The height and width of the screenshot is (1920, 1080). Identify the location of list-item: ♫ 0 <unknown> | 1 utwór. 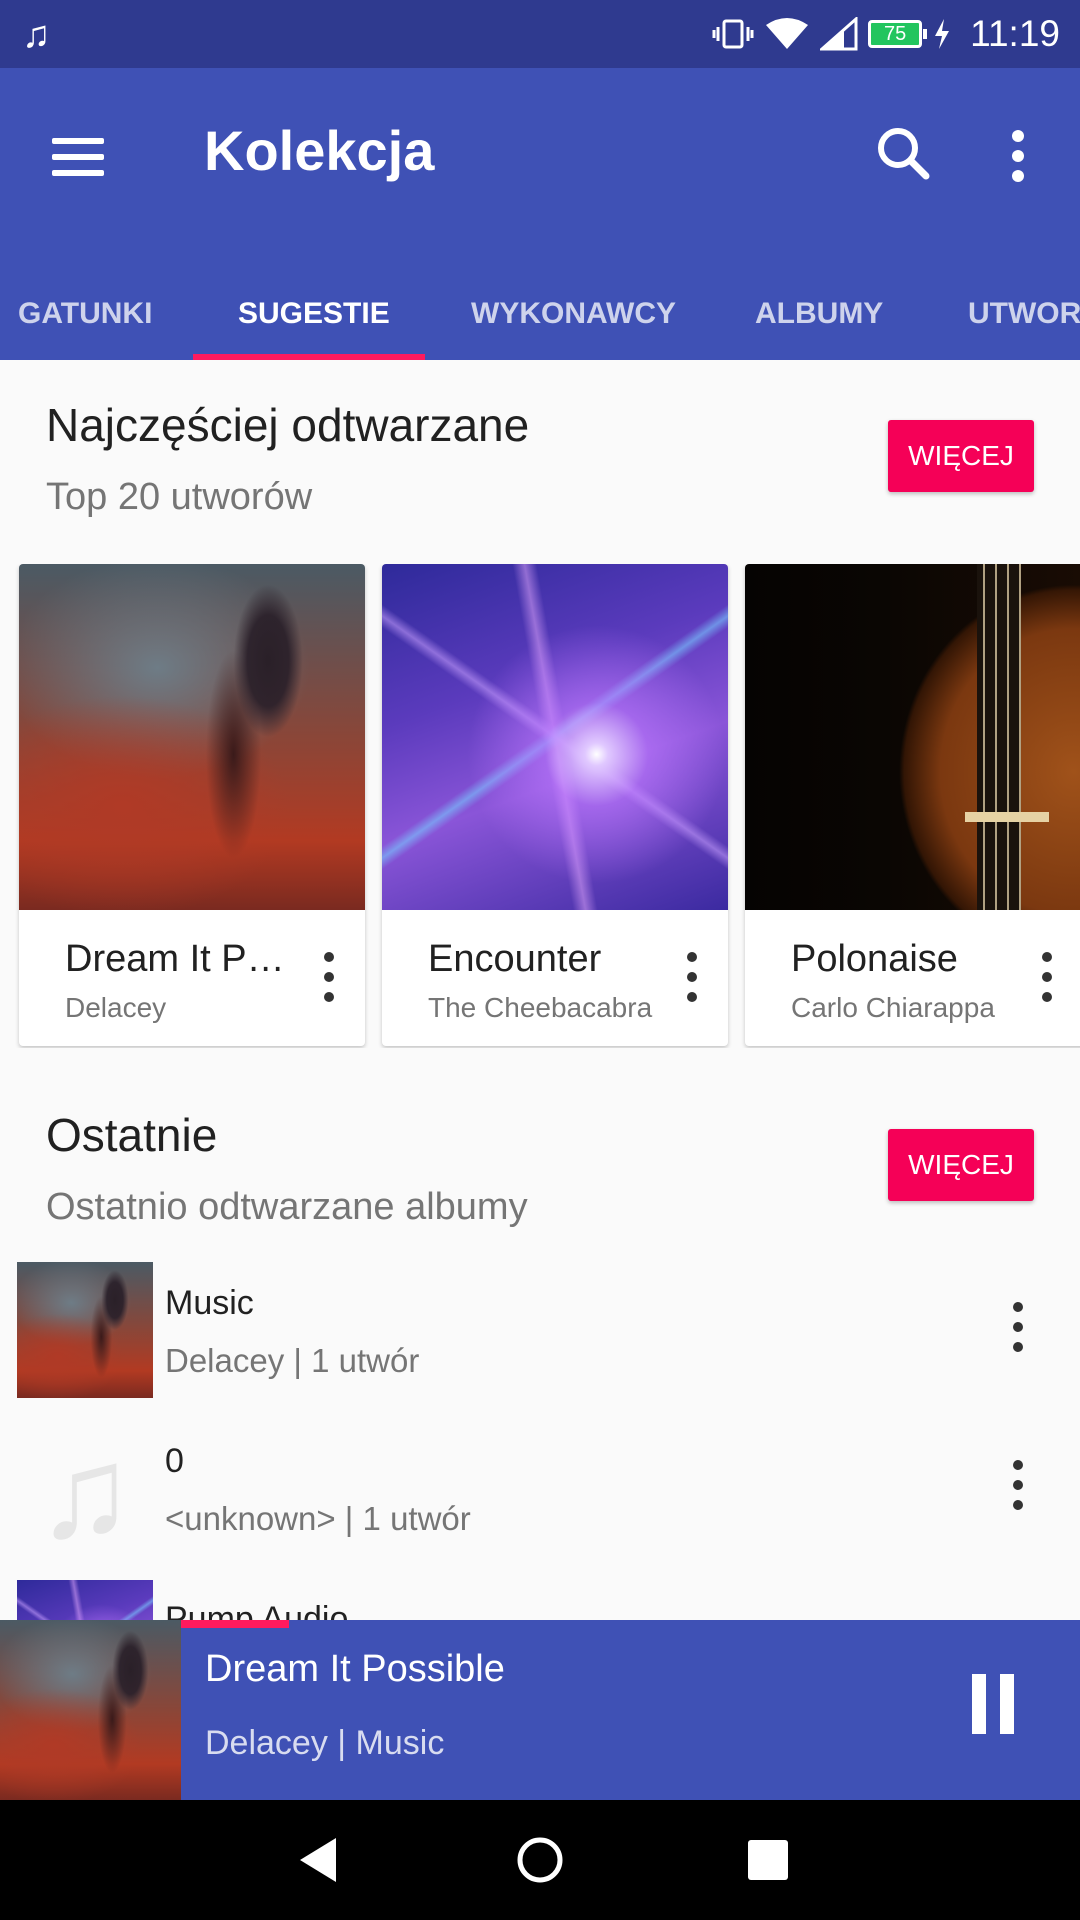
(540, 1501).